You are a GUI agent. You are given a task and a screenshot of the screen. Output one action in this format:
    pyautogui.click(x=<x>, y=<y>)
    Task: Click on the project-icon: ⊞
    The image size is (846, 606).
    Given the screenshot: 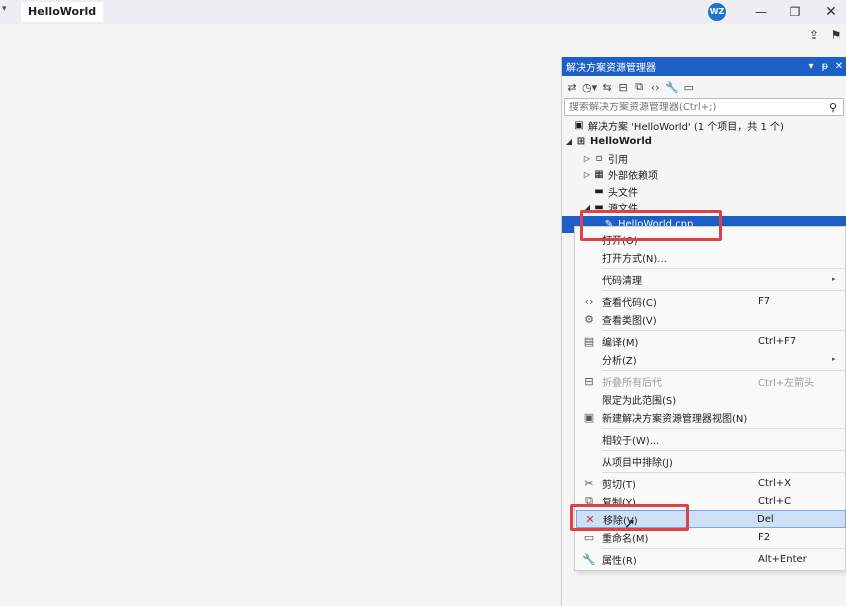 What is the action you would take?
    pyautogui.click(x=581, y=142)
    